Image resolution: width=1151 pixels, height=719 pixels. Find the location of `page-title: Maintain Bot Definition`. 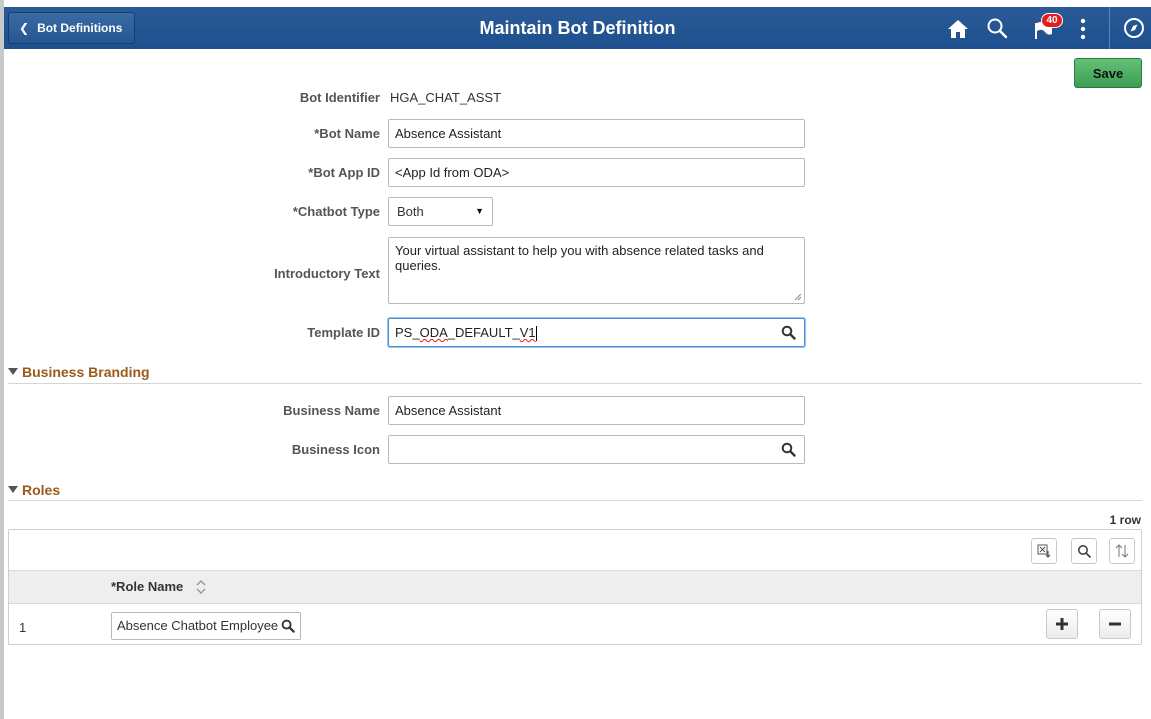

page-title: Maintain Bot Definition is located at coordinates (577, 28).